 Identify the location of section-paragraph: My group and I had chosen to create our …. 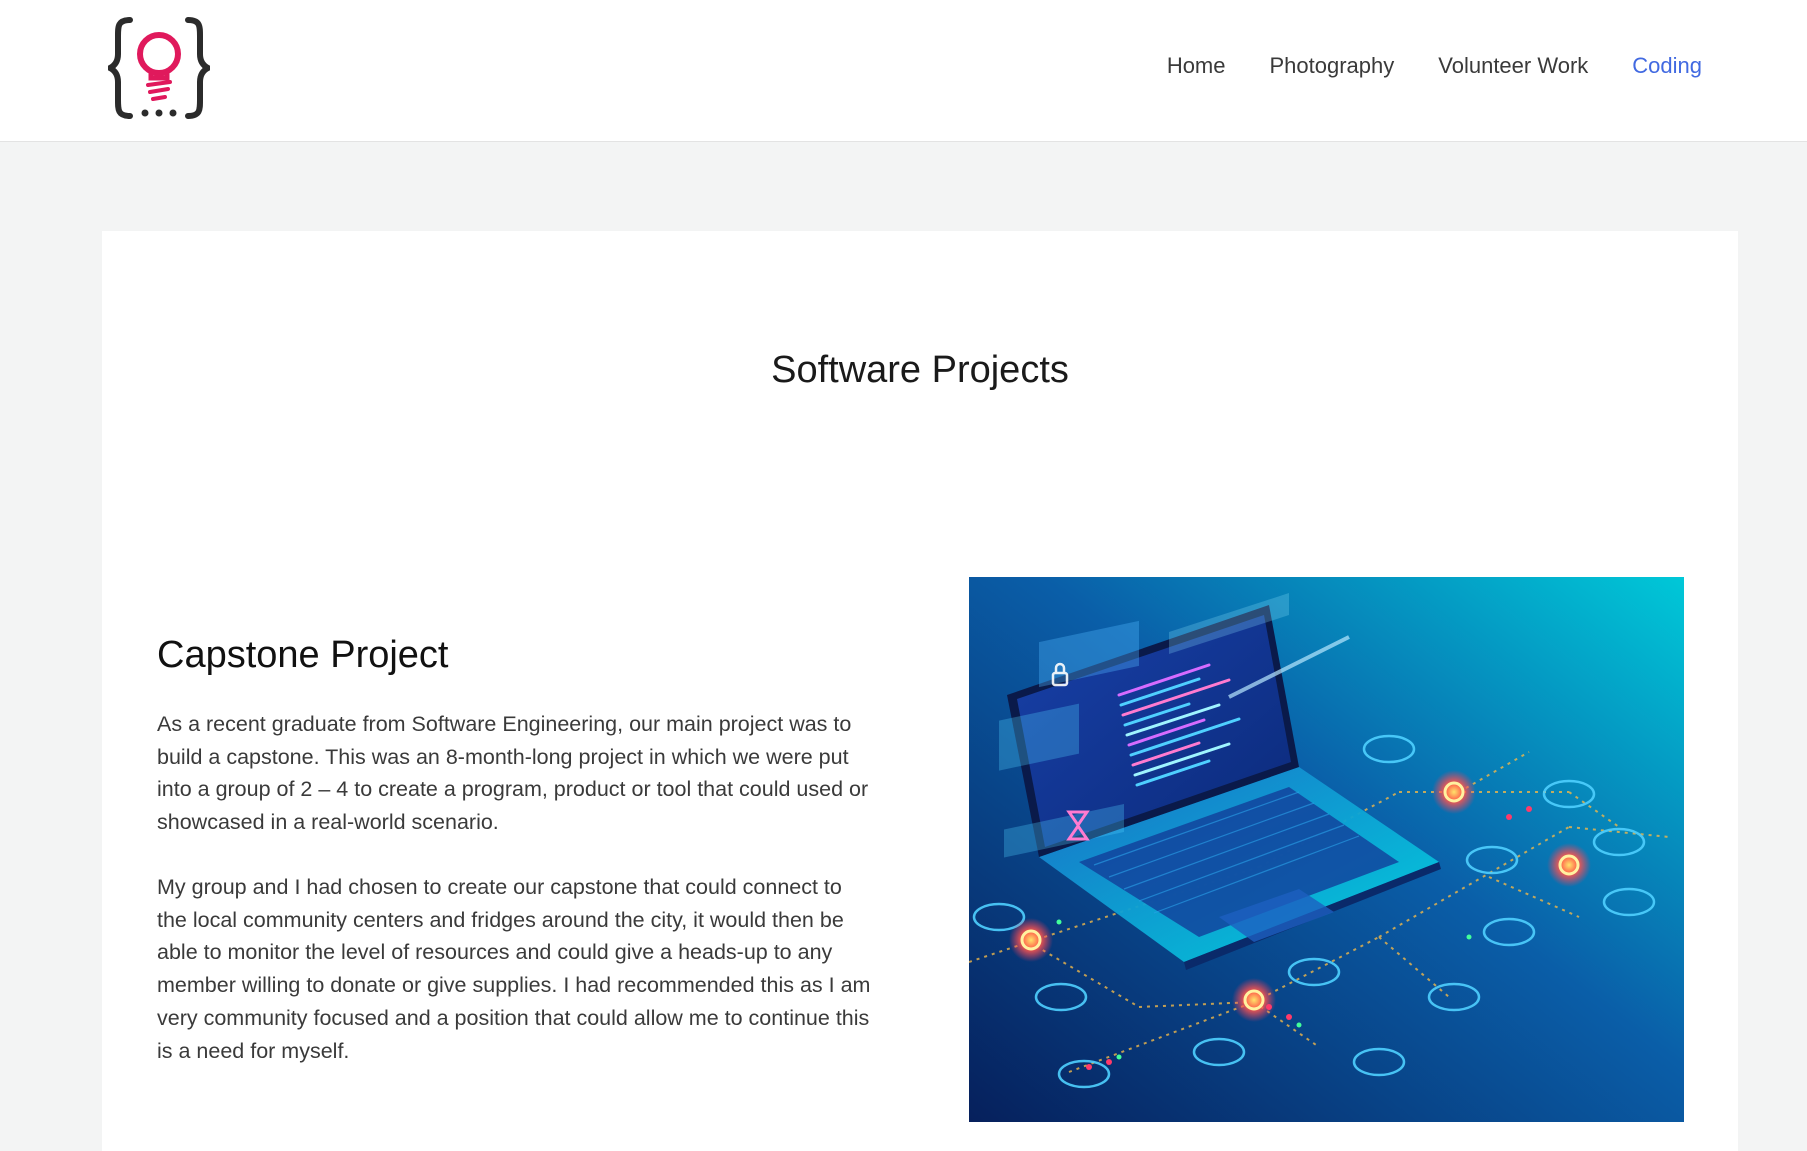
(514, 969).